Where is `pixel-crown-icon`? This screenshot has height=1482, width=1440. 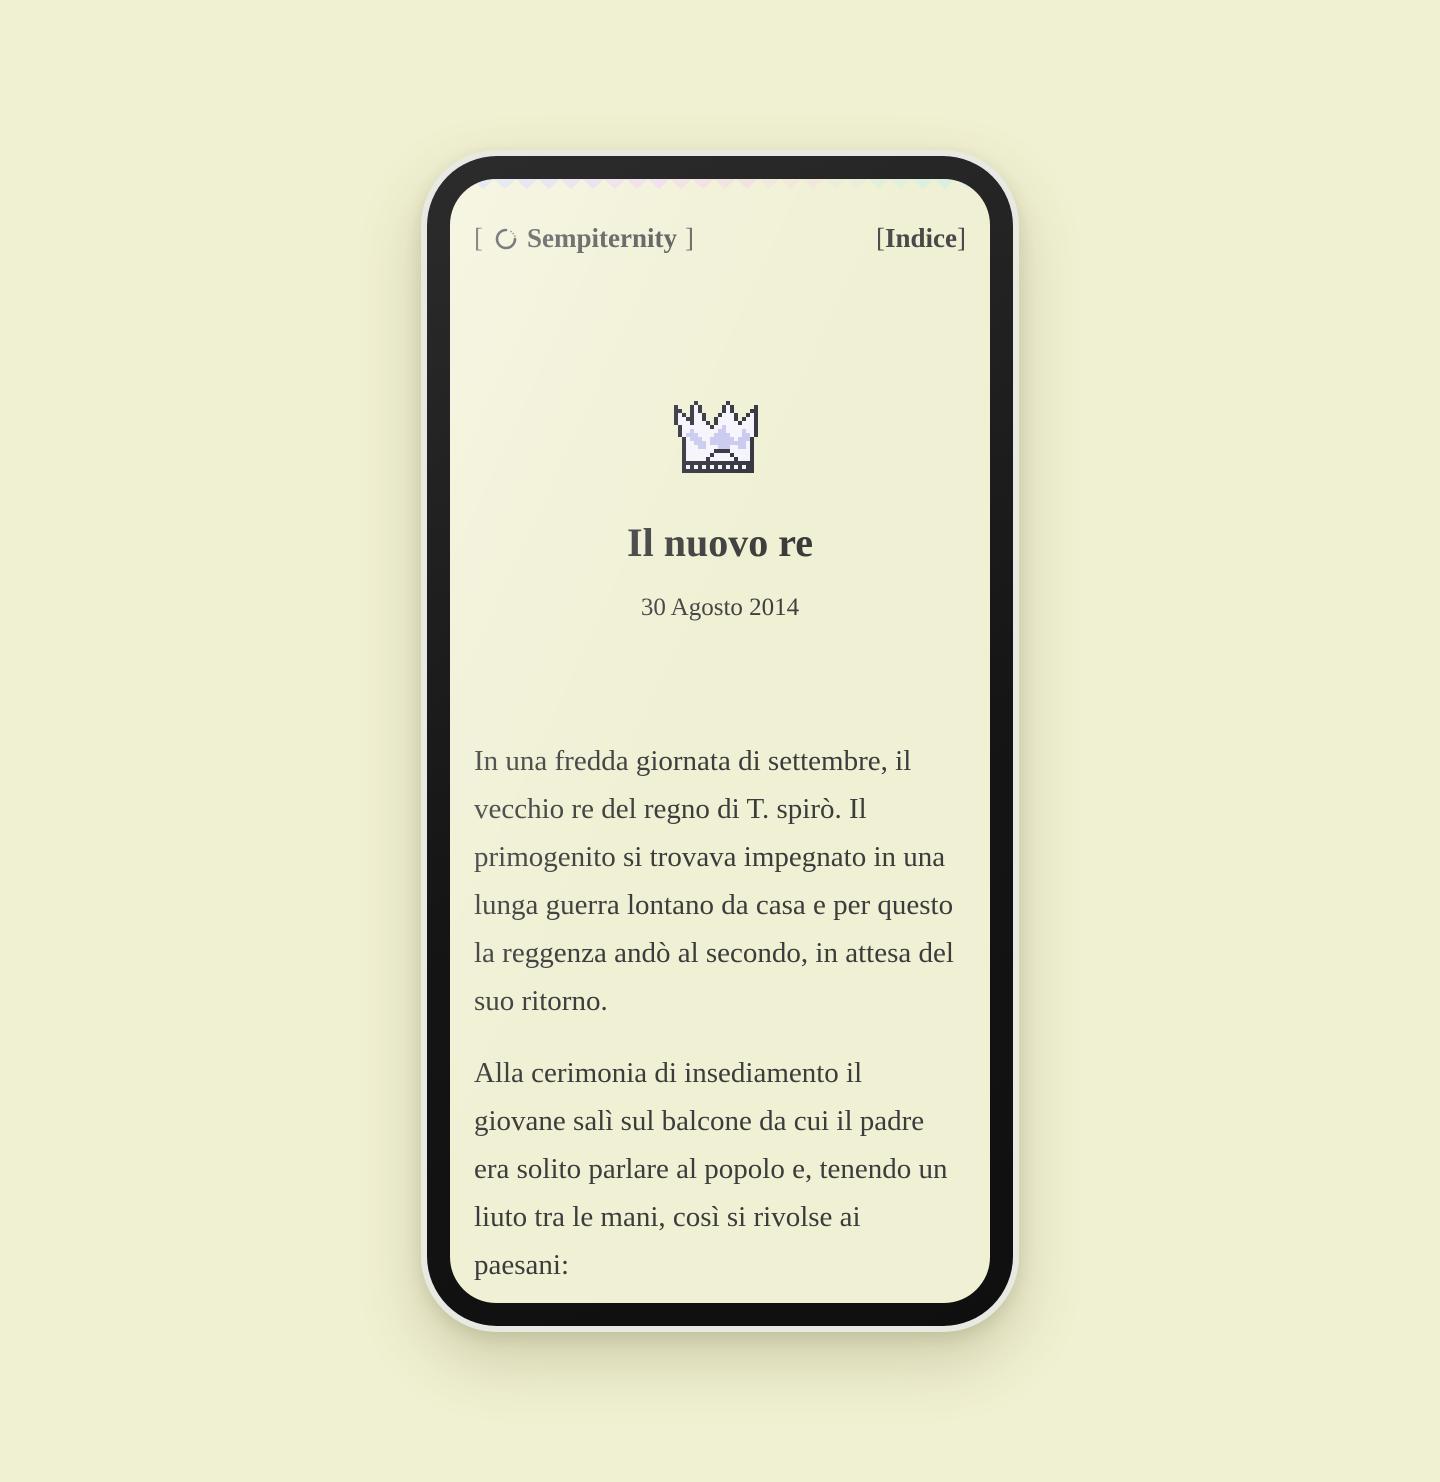
pixel-crown-icon is located at coordinates (716, 437).